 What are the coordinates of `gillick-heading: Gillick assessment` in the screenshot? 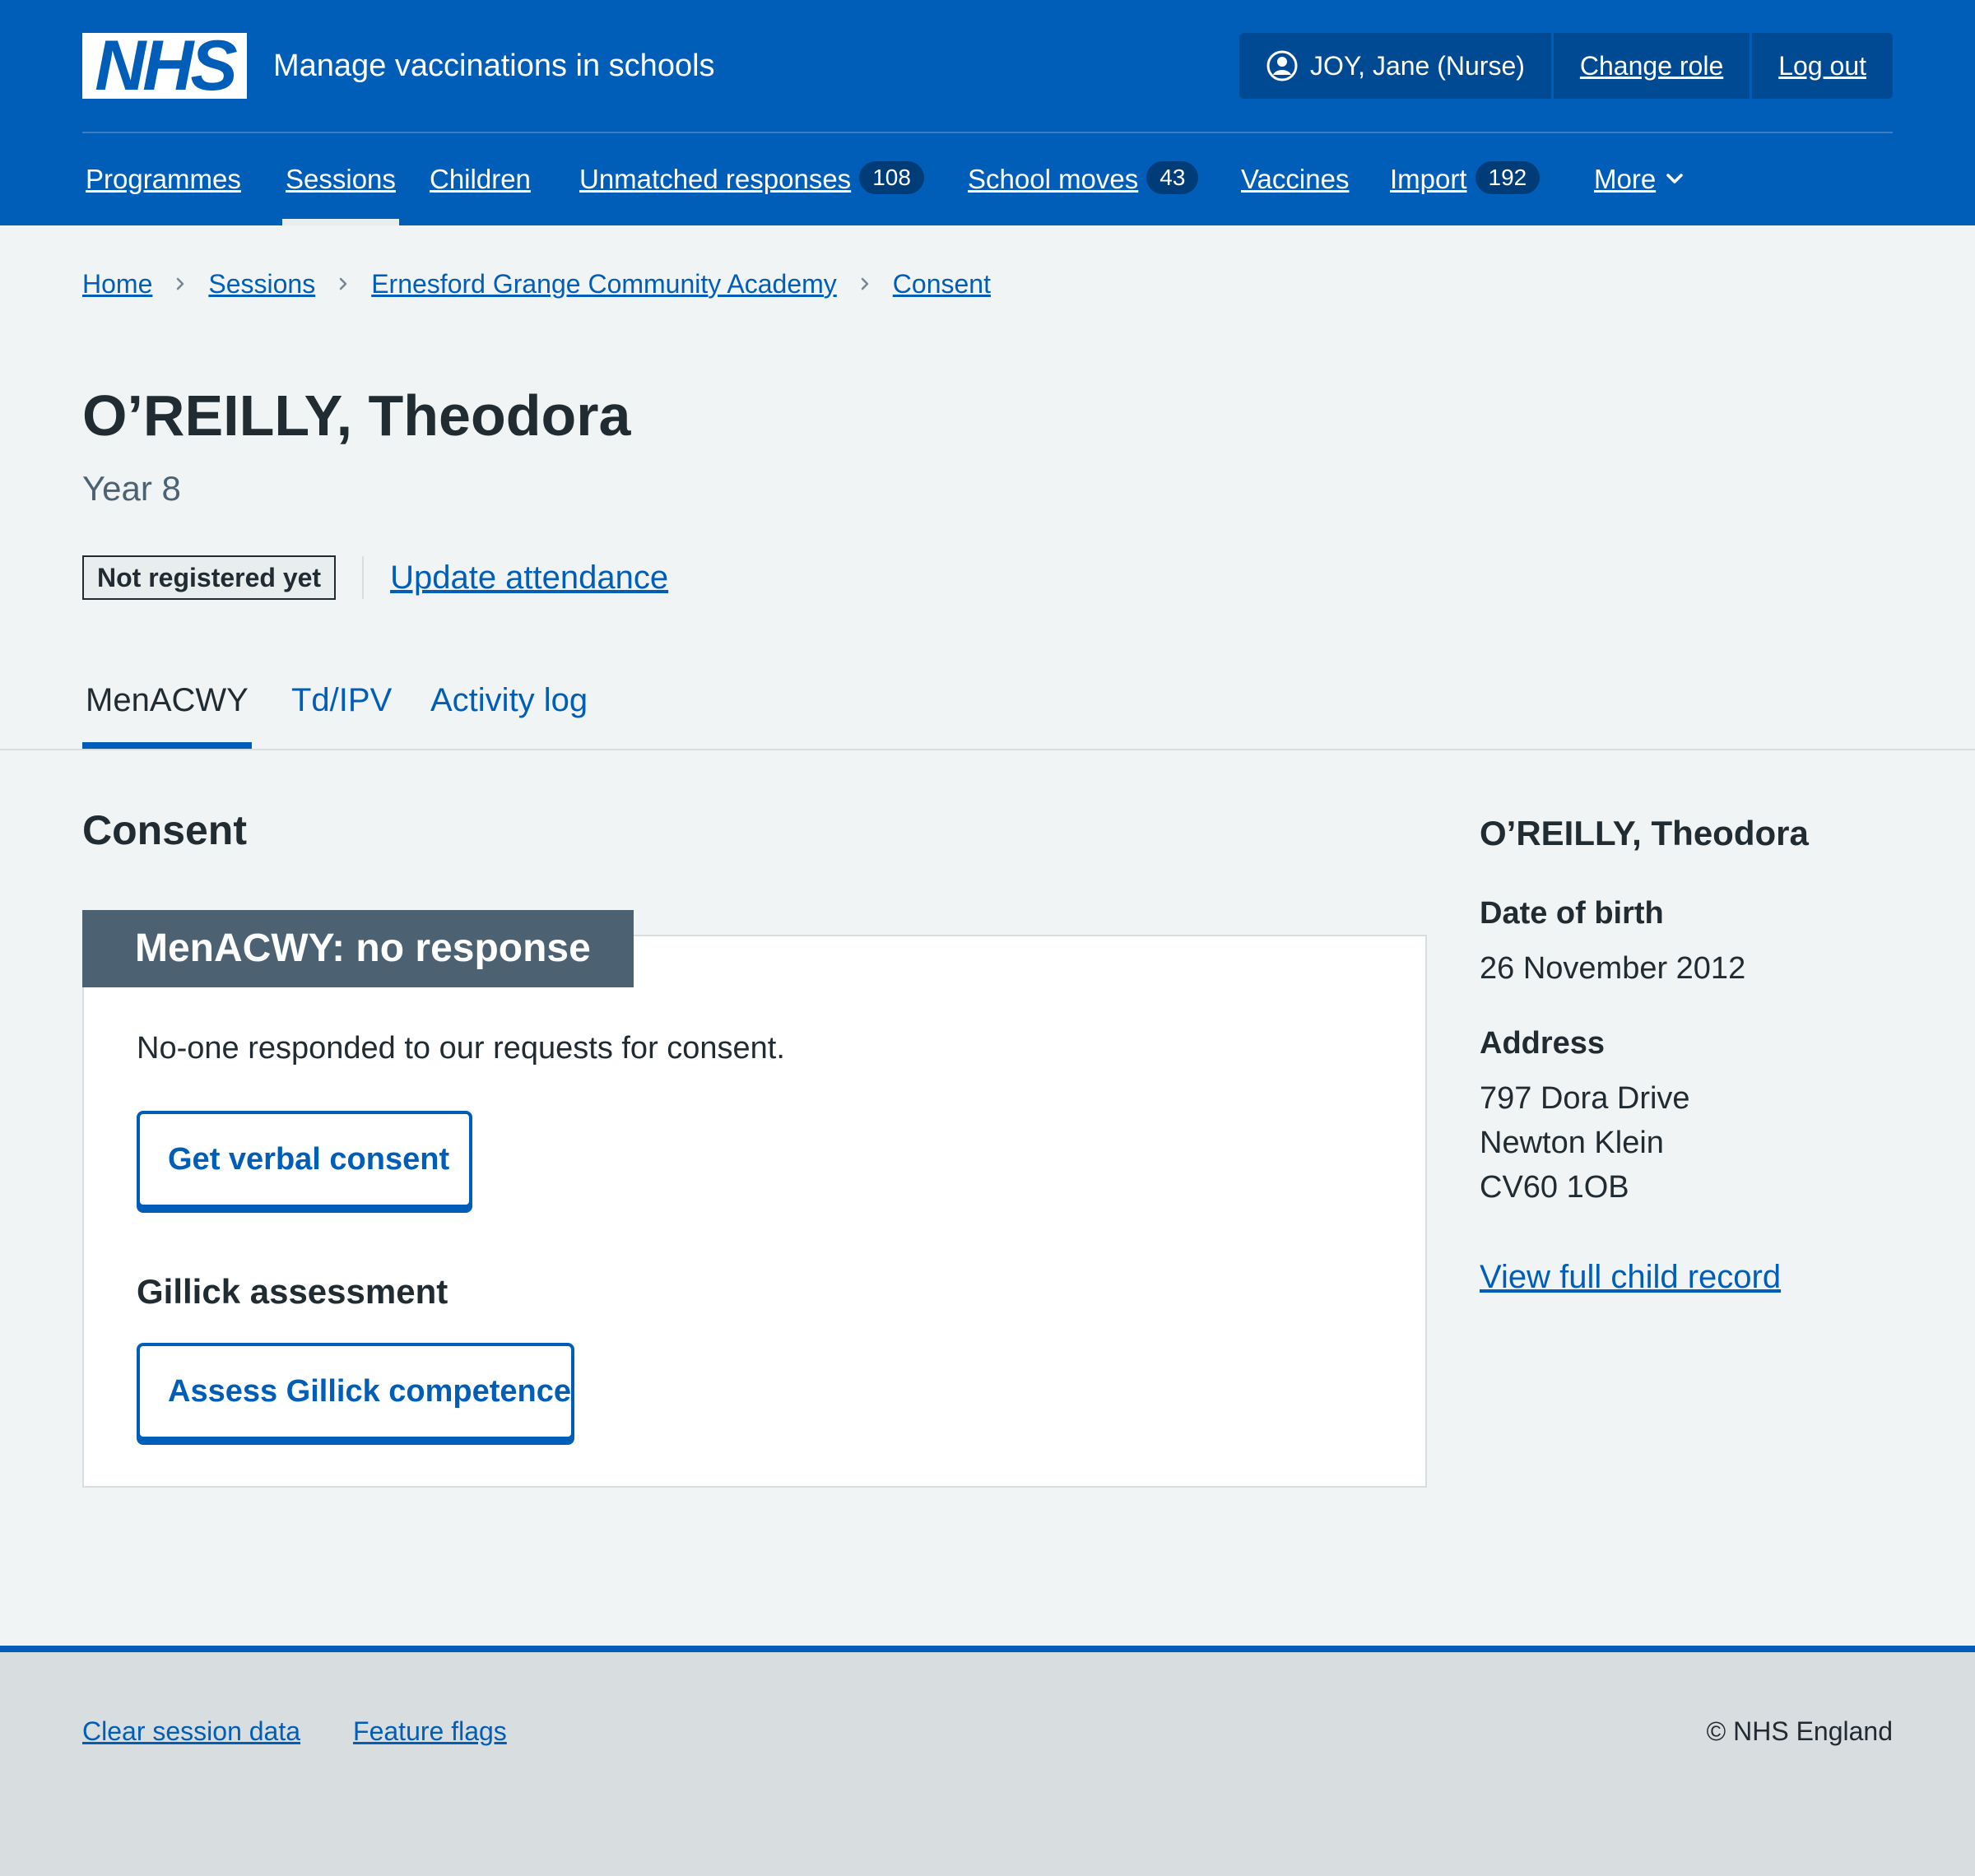 It's located at (292, 1291).